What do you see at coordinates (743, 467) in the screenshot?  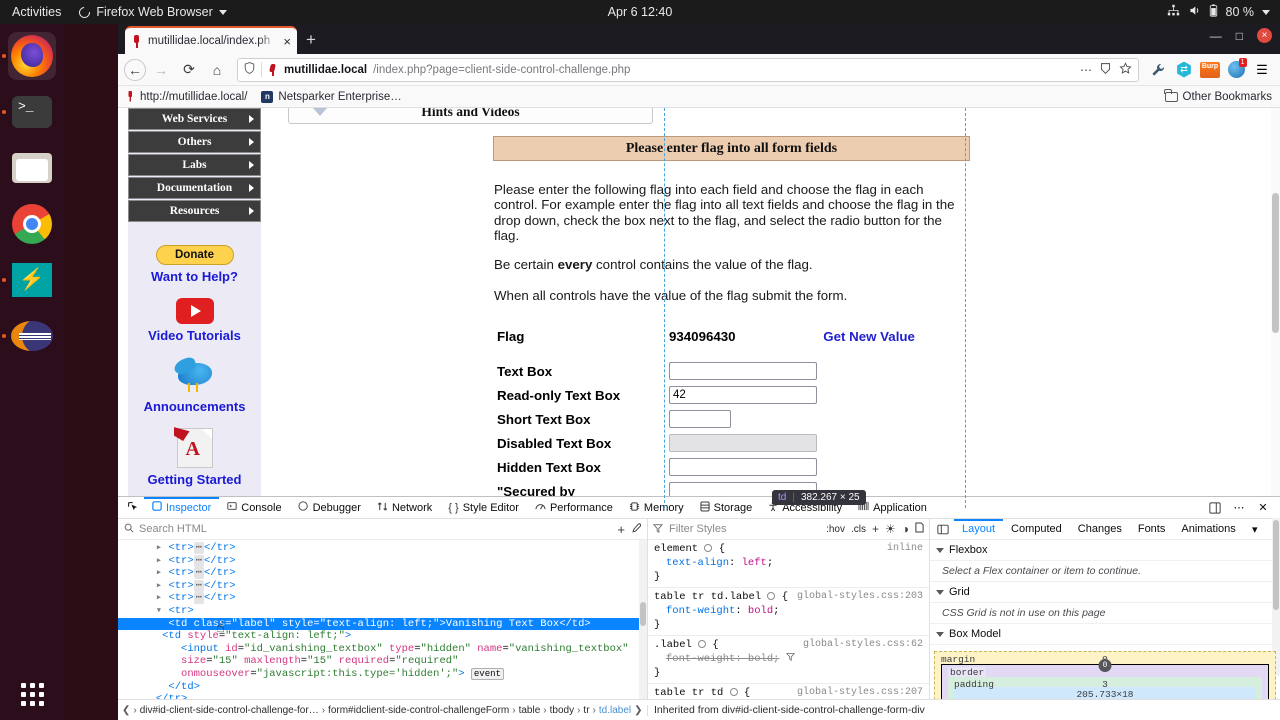 I see `hidden-text-box-input` at bounding box center [743, 467].